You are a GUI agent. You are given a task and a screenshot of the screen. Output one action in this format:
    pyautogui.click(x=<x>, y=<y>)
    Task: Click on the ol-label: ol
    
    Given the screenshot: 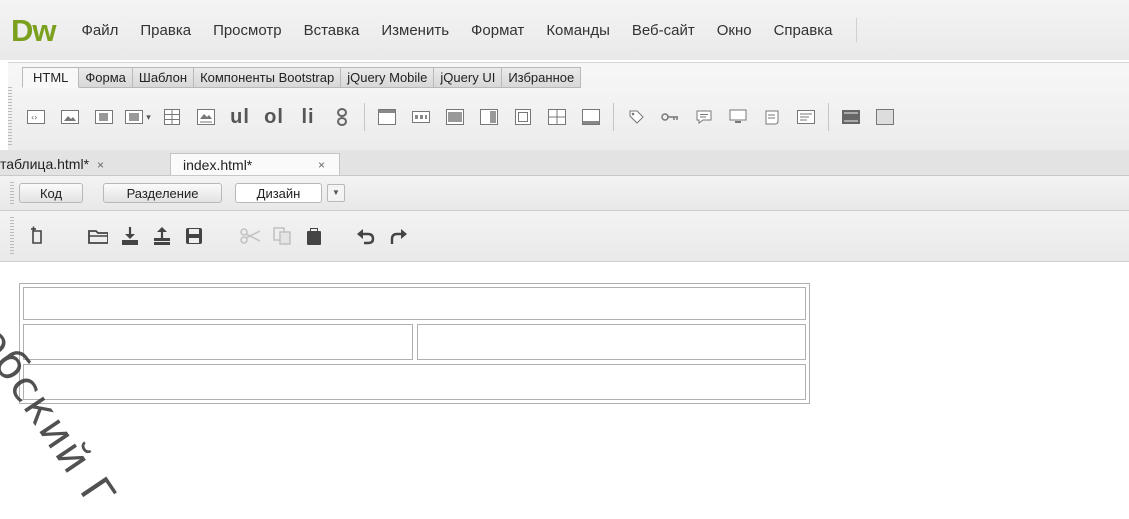 What is the action you would take?
    pyautogui.click(x=274, y=116)
    